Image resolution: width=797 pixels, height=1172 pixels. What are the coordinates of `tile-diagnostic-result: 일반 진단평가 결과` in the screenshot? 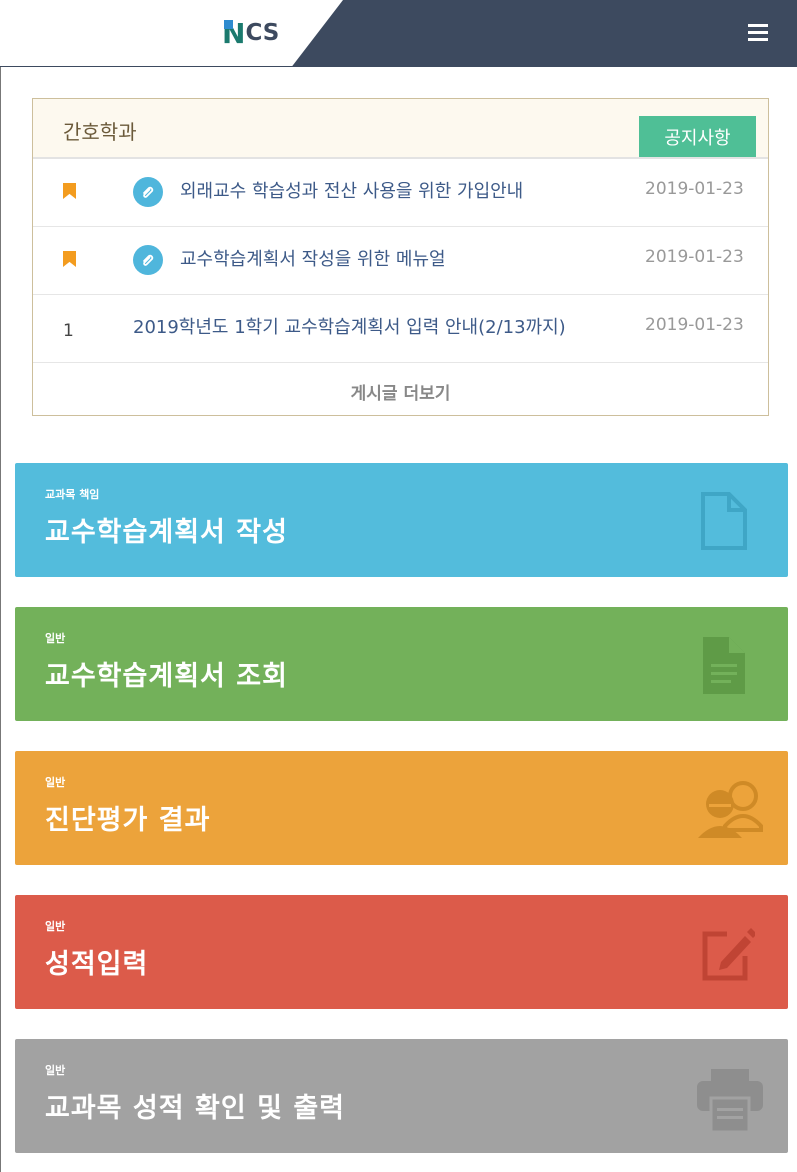 It's located at (401, 808).